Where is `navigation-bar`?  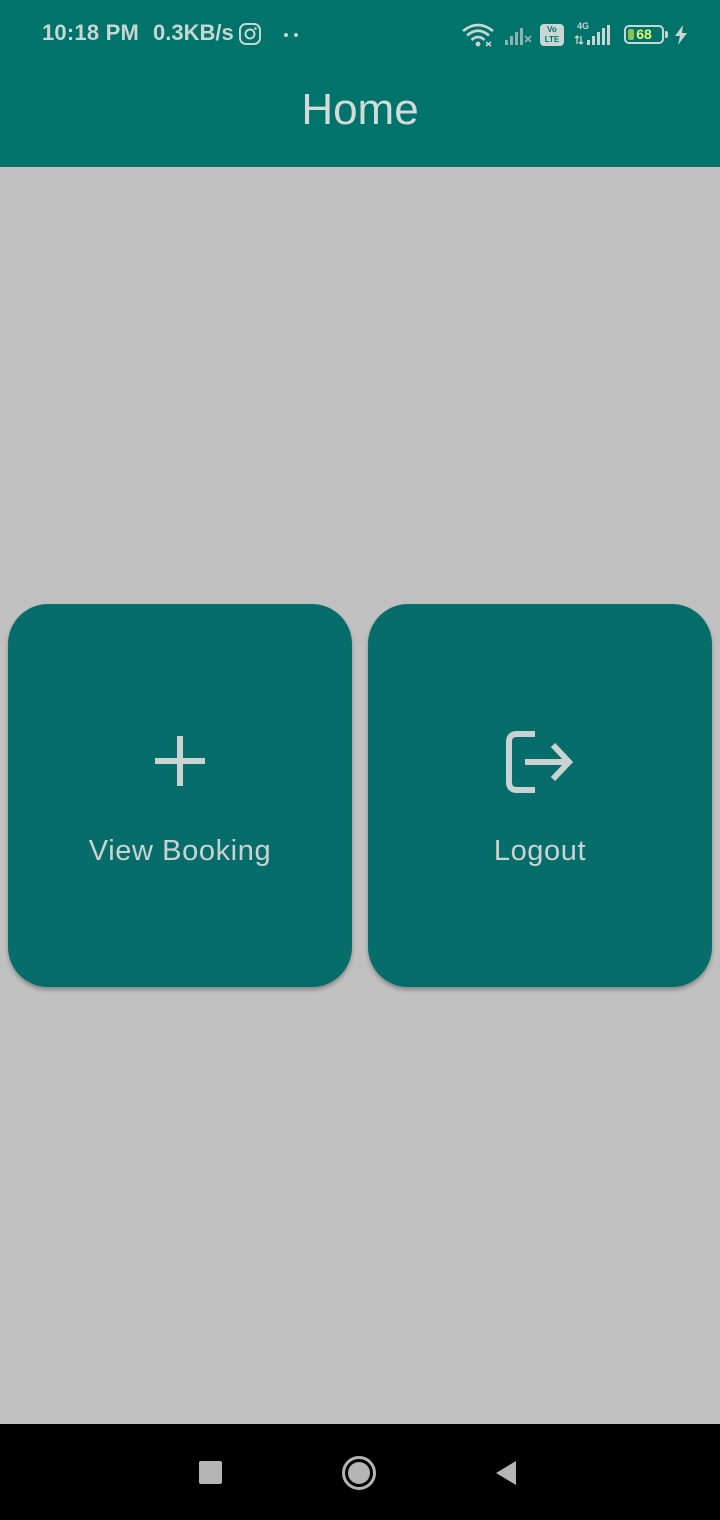
navigation-bar is located at coordinates (360, 1472).